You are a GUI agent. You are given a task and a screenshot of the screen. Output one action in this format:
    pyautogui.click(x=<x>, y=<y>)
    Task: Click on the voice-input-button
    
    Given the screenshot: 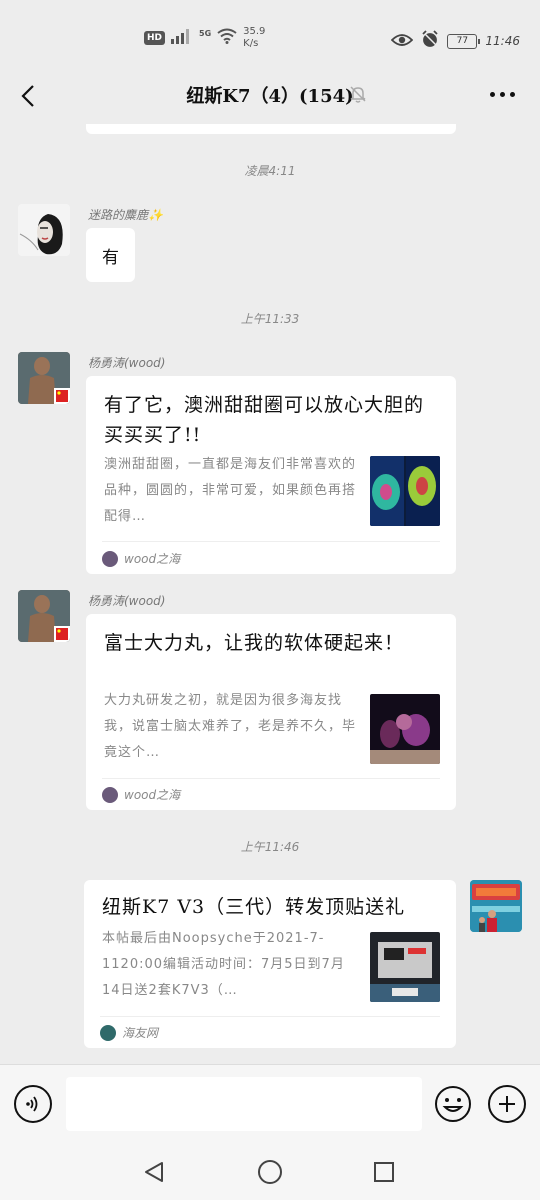 What is the action you would take?
    pyautogui.click(x=33, y=1104)
    